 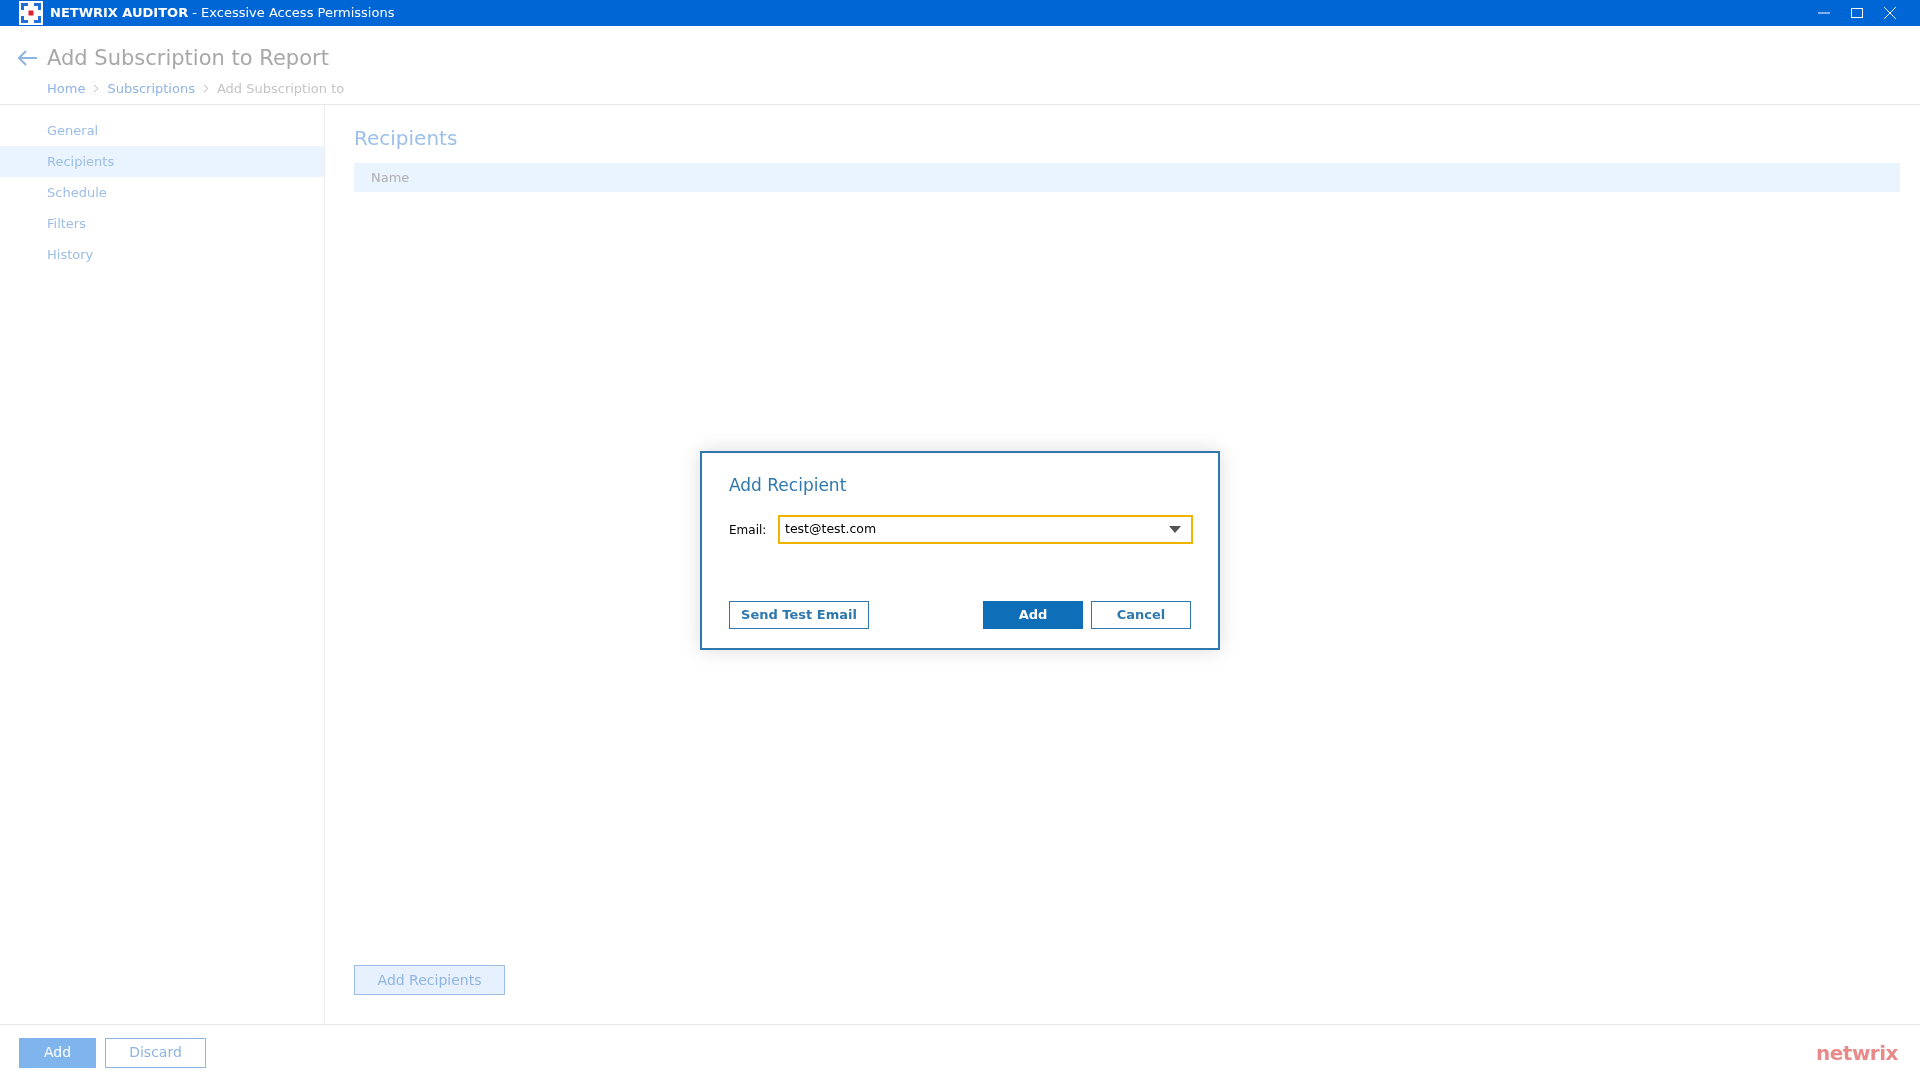 What do you see at coordinates (162, 130) in the screenshot?
I see `sidebar-item: General` at bounding box center [162, 130].